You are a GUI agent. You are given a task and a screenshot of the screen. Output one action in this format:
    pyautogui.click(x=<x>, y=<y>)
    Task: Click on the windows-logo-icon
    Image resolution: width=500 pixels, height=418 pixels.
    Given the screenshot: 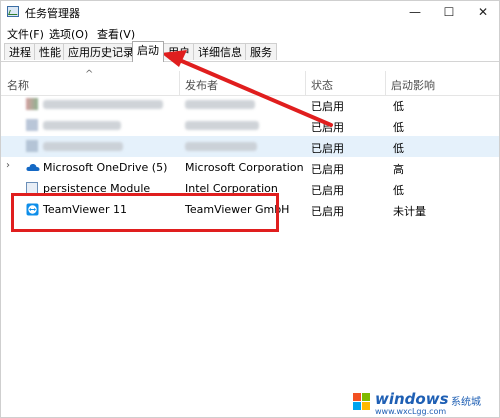 What is the action you would take?
    pyautogui.click(x=362, y=402)
    